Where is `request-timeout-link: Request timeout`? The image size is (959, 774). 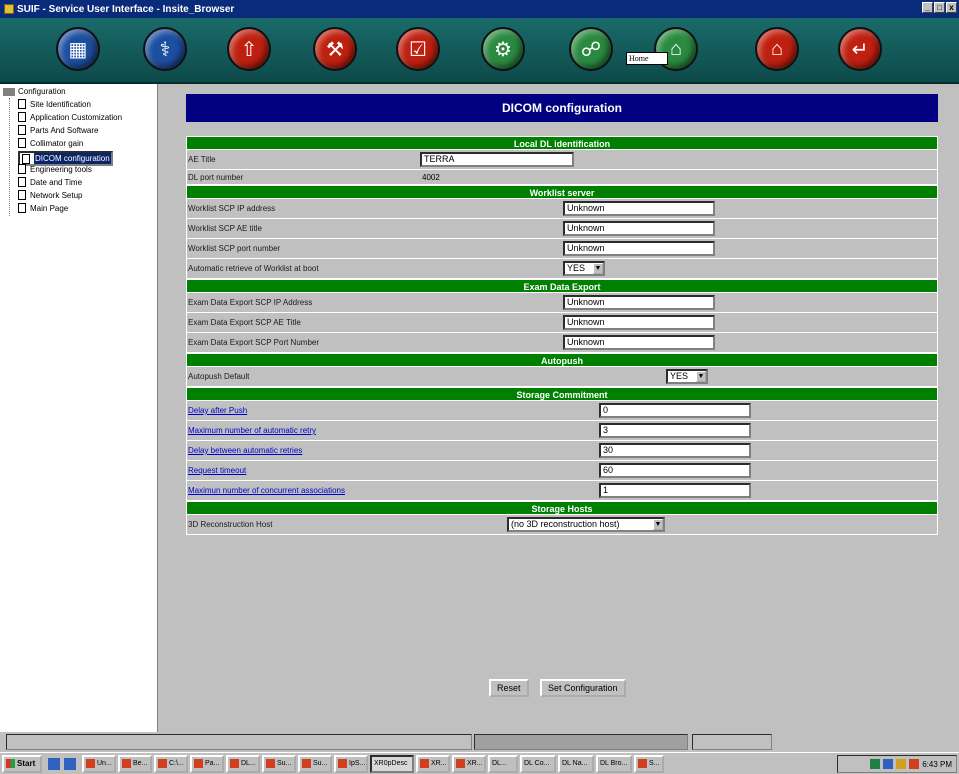
request-timeout-link: Request timeout is located at coordinates (217, 470).